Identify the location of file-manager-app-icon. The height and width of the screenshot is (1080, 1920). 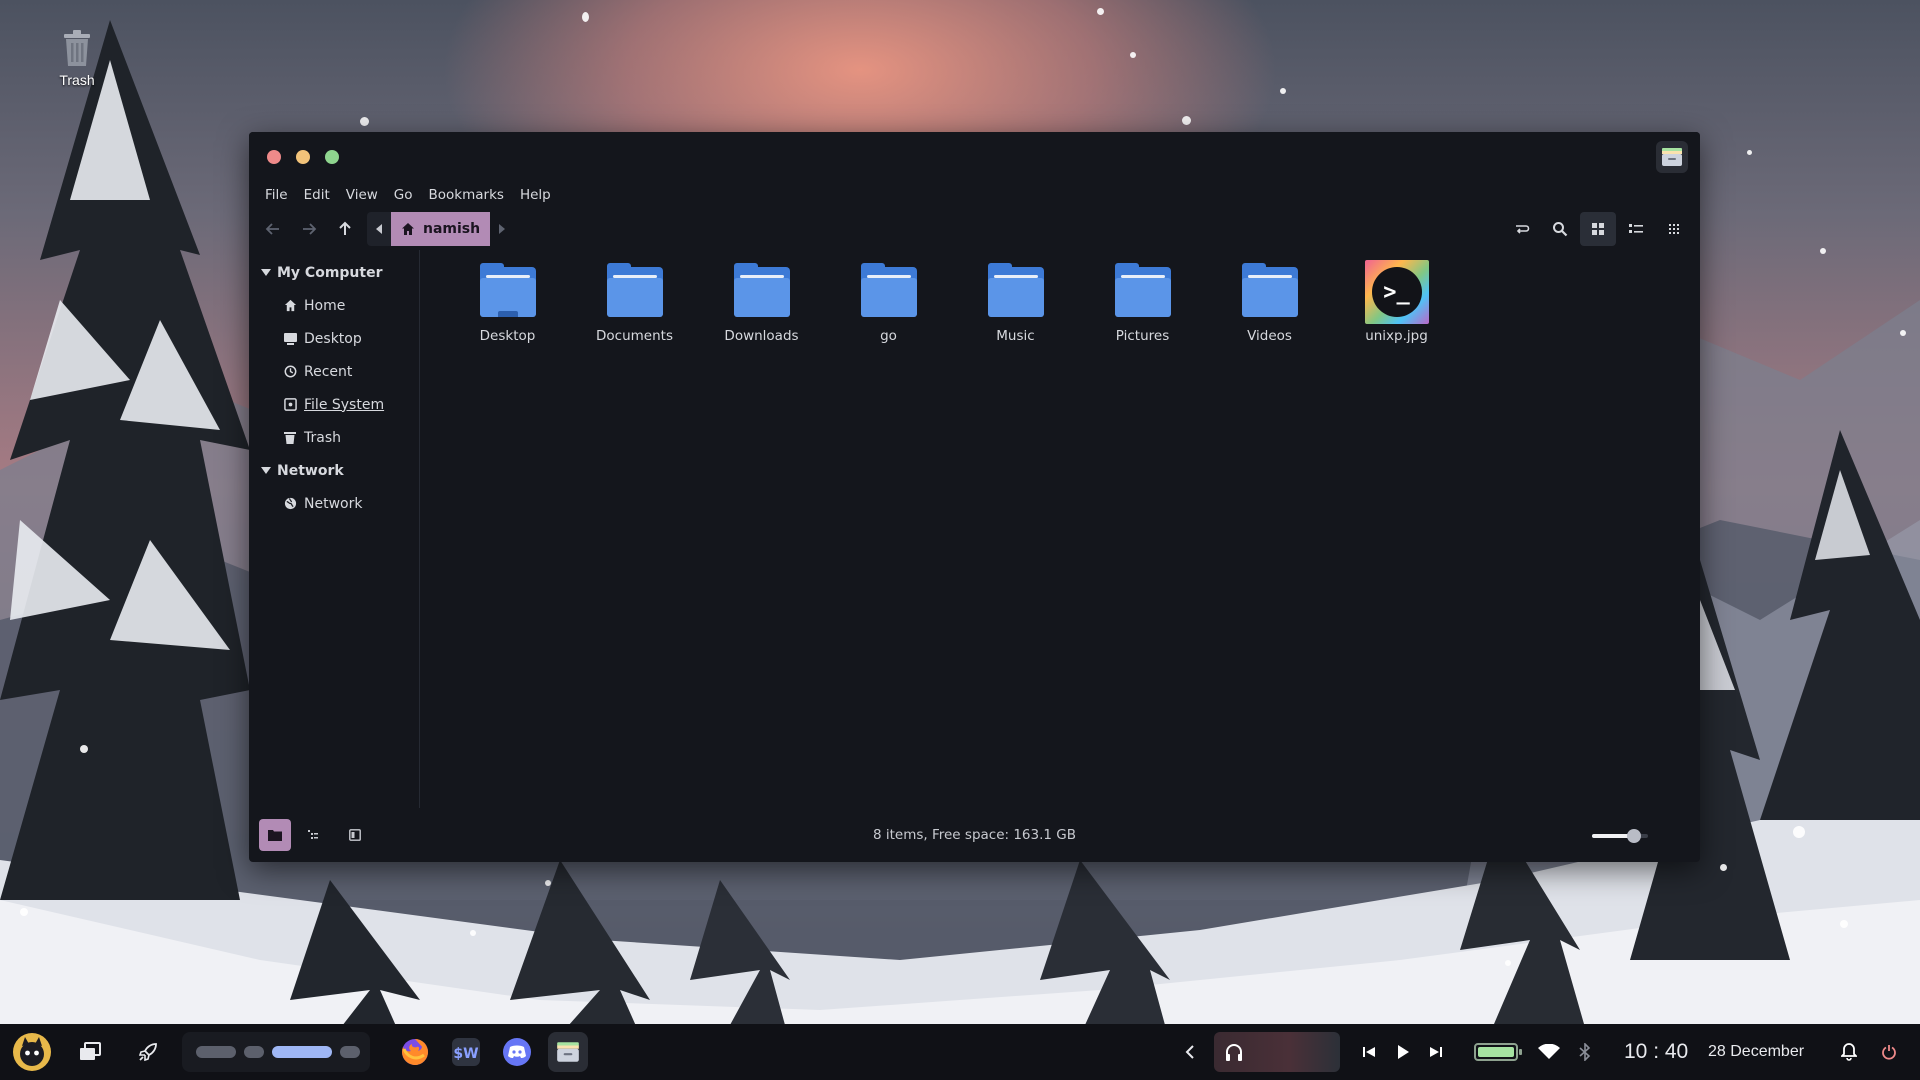
(1672, 157).